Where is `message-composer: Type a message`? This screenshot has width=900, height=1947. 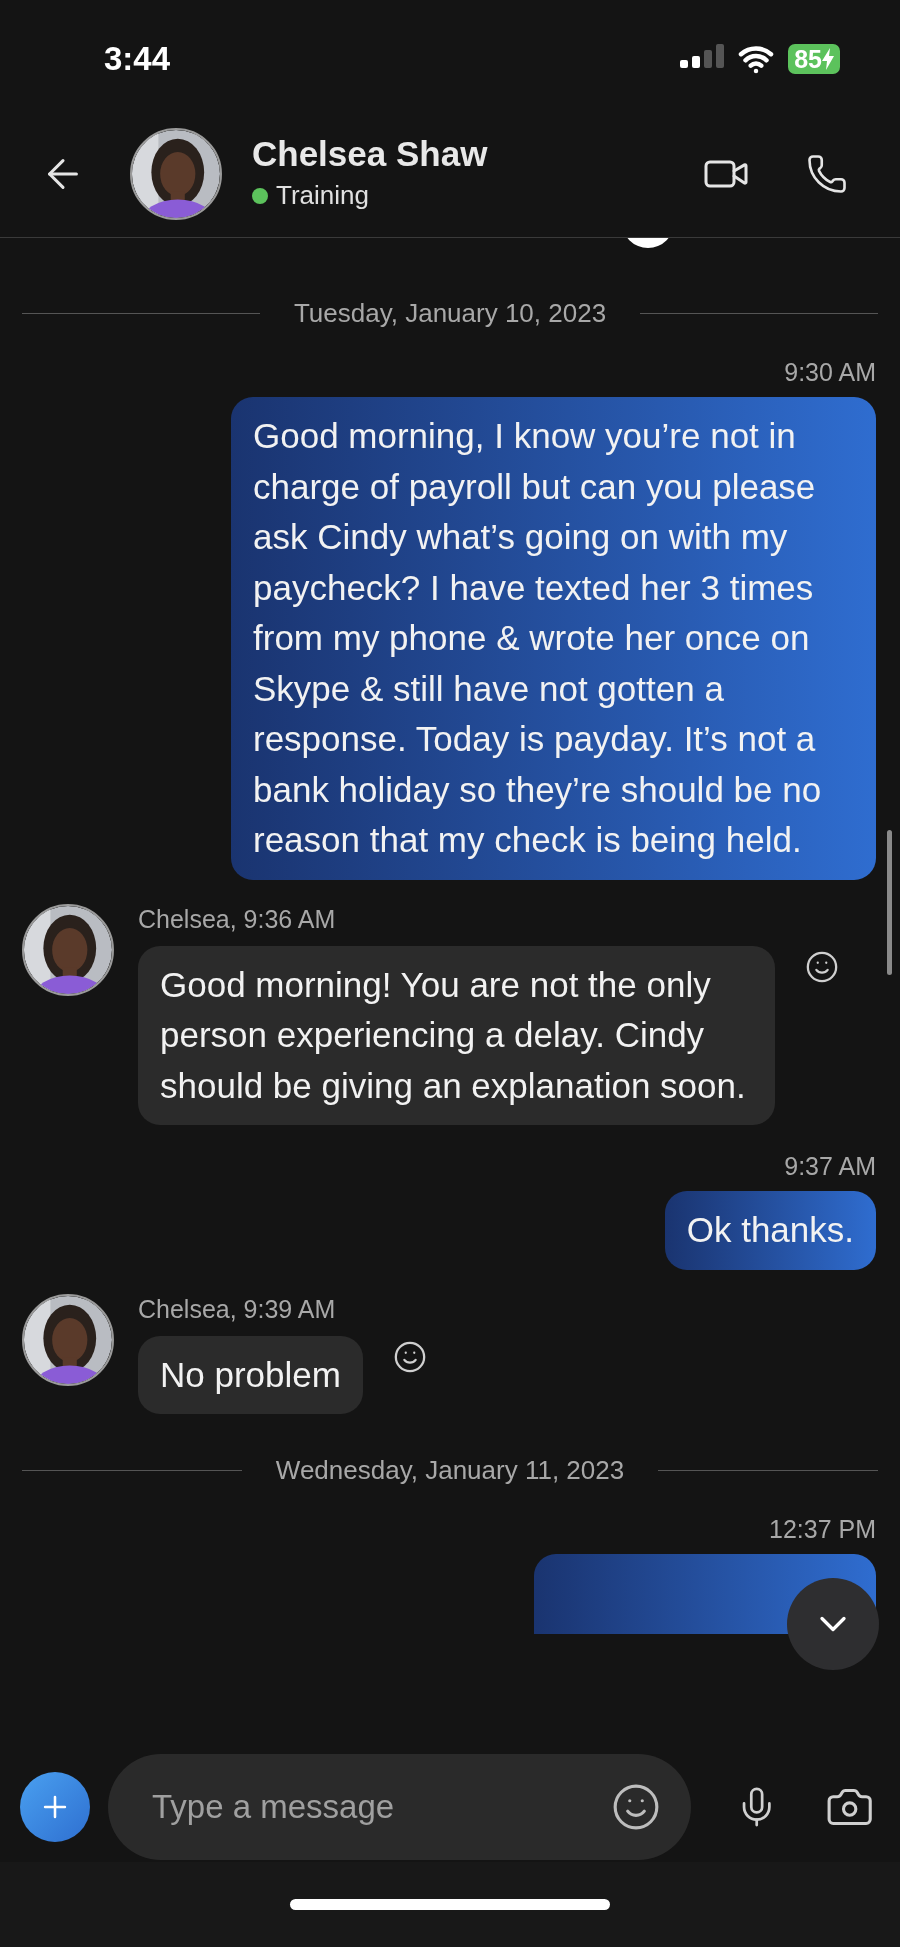
message-composer: Type a message is located at coordinates (400, 1807).